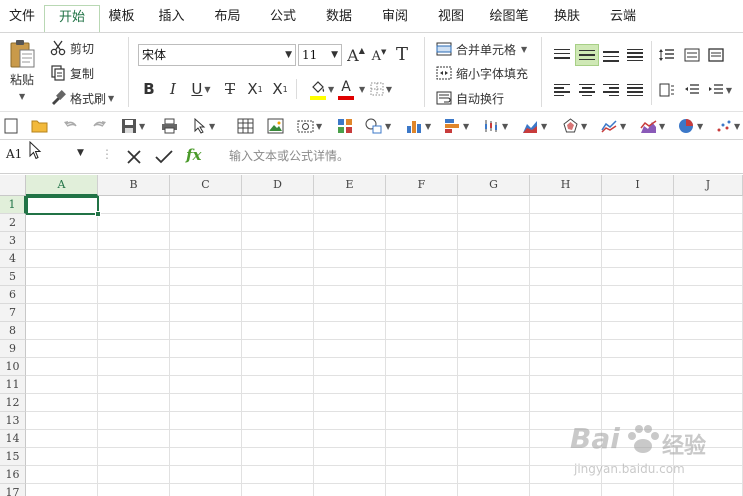  Describe the element at coordinates (173, 89) in the screenshot. I see `italic-button: I` at that location.